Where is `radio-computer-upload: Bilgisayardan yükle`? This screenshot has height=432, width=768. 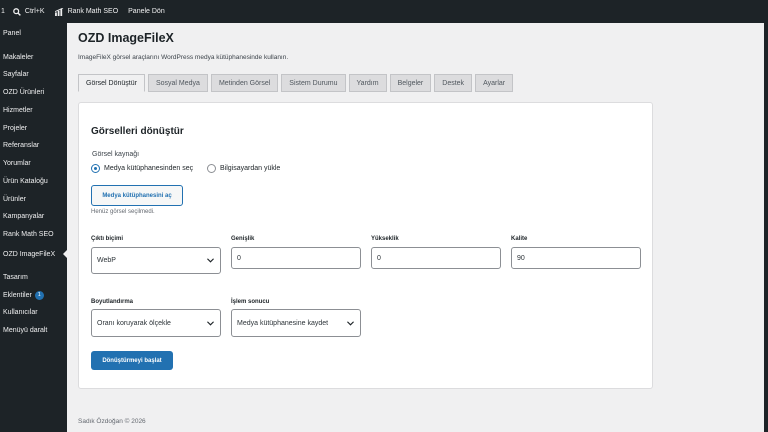 radio-computer-upload: Bilgisayardan yükle is located at coordinates (243, 168).